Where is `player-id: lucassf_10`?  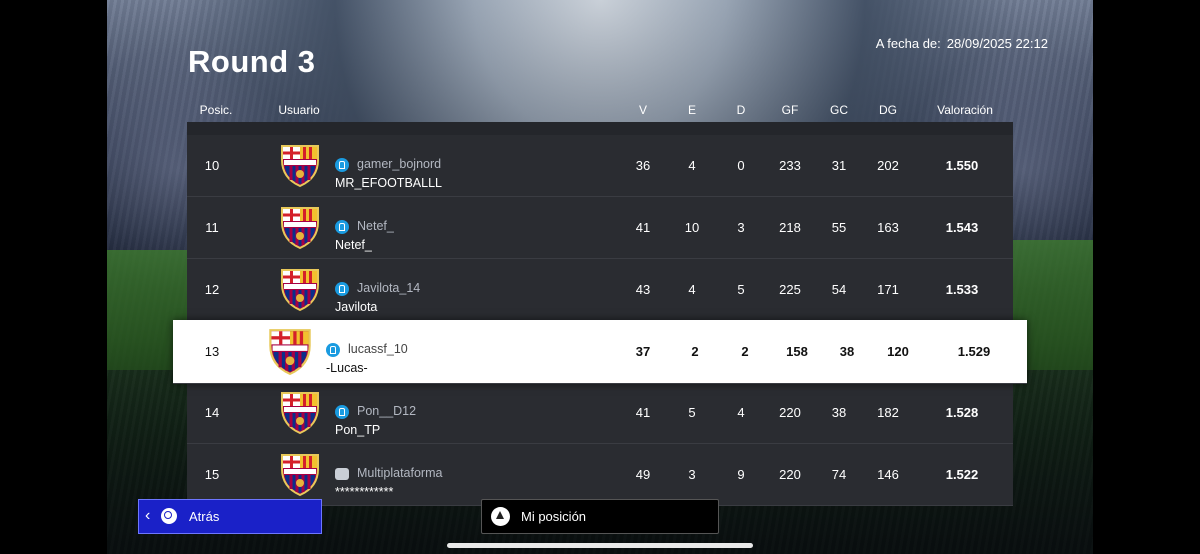
player-id: lucassf_10 is located at coordinates (378, 349).